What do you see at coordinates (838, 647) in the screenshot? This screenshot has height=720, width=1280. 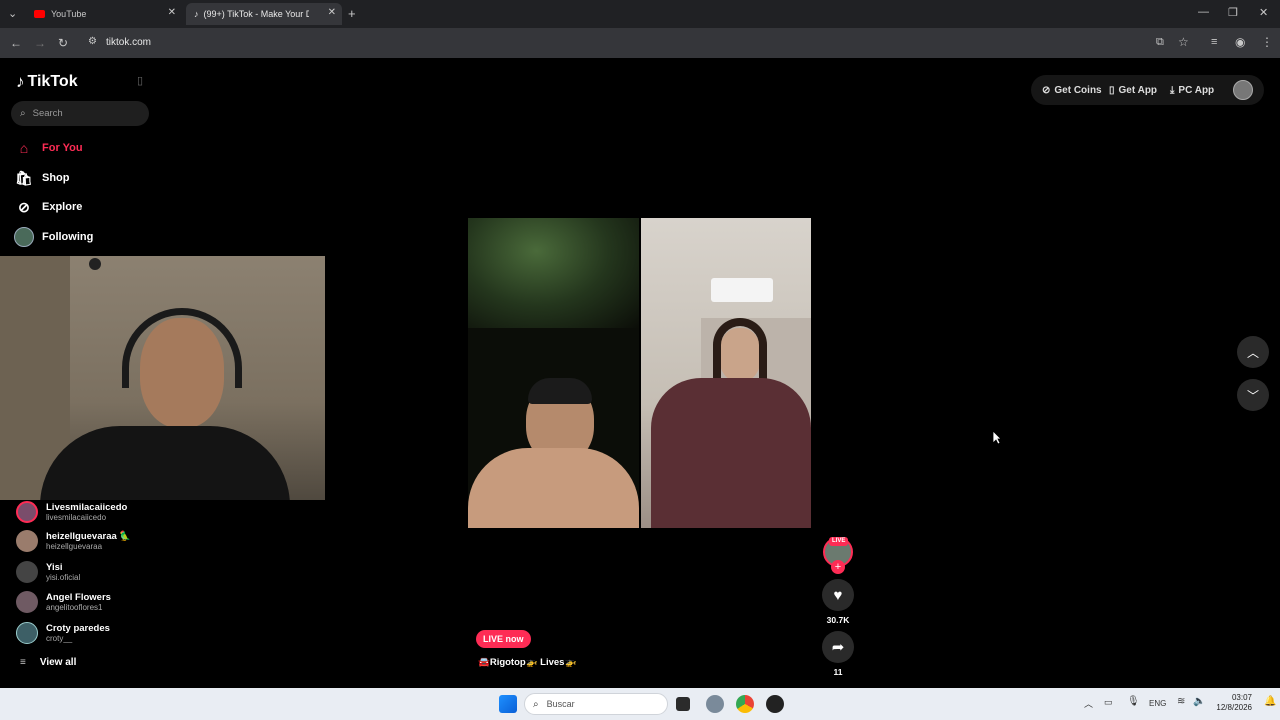 I see `share-button: ➦` at bounding box center [838, 647].